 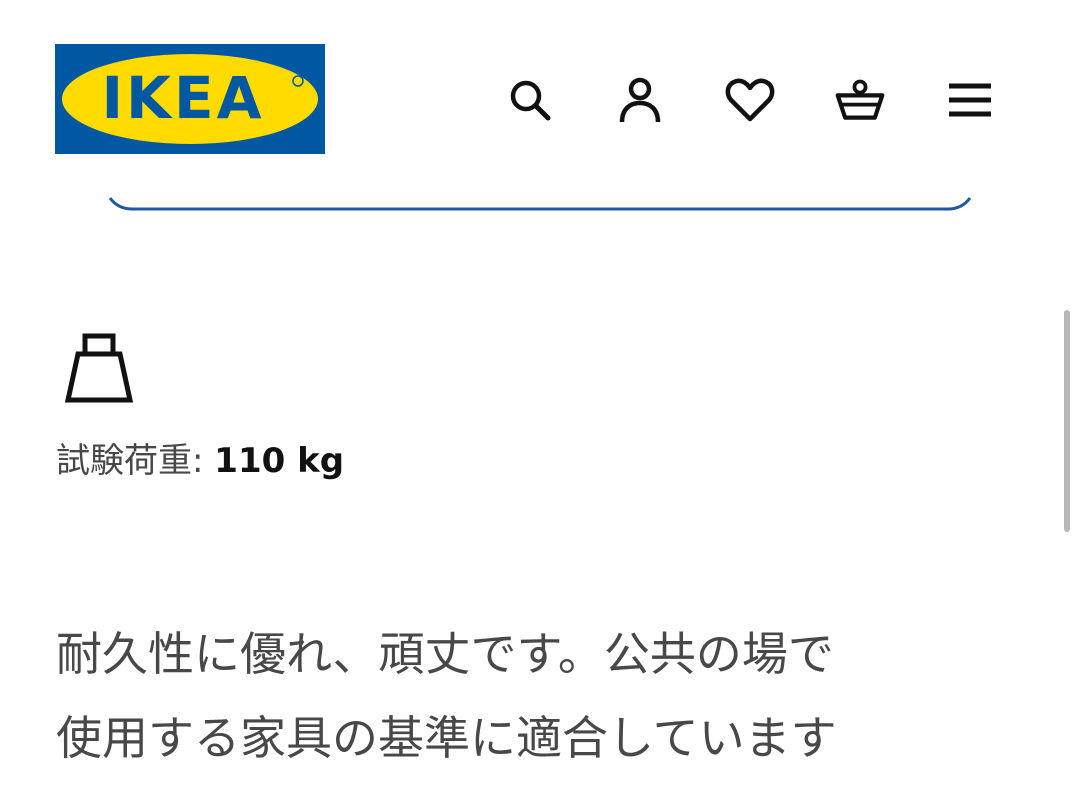 I want to click on ikea-logo: IKEA, so click(x=190, y=99).